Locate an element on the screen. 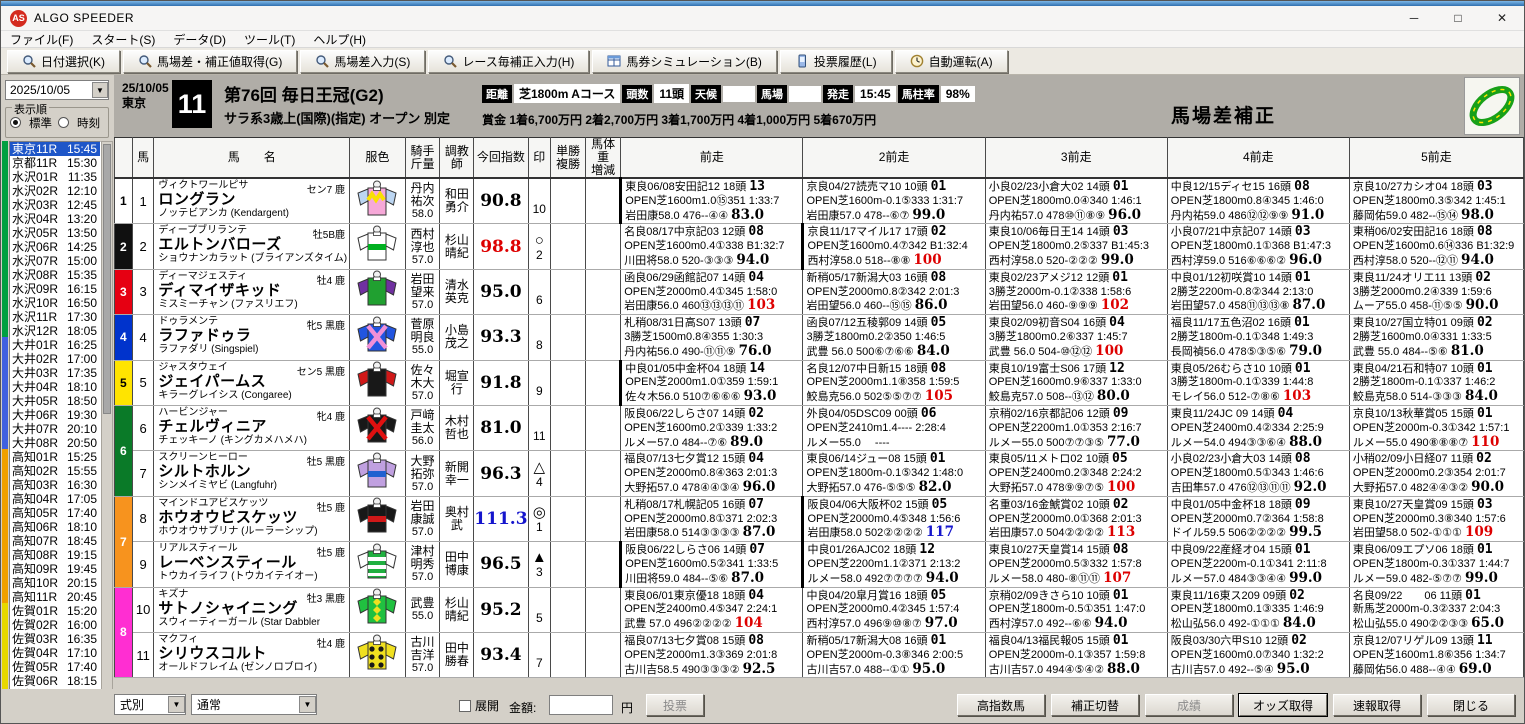 Image resolution: width=1525 pixels, height=724 pixels. amount-input is located at coordinates (581, 705).